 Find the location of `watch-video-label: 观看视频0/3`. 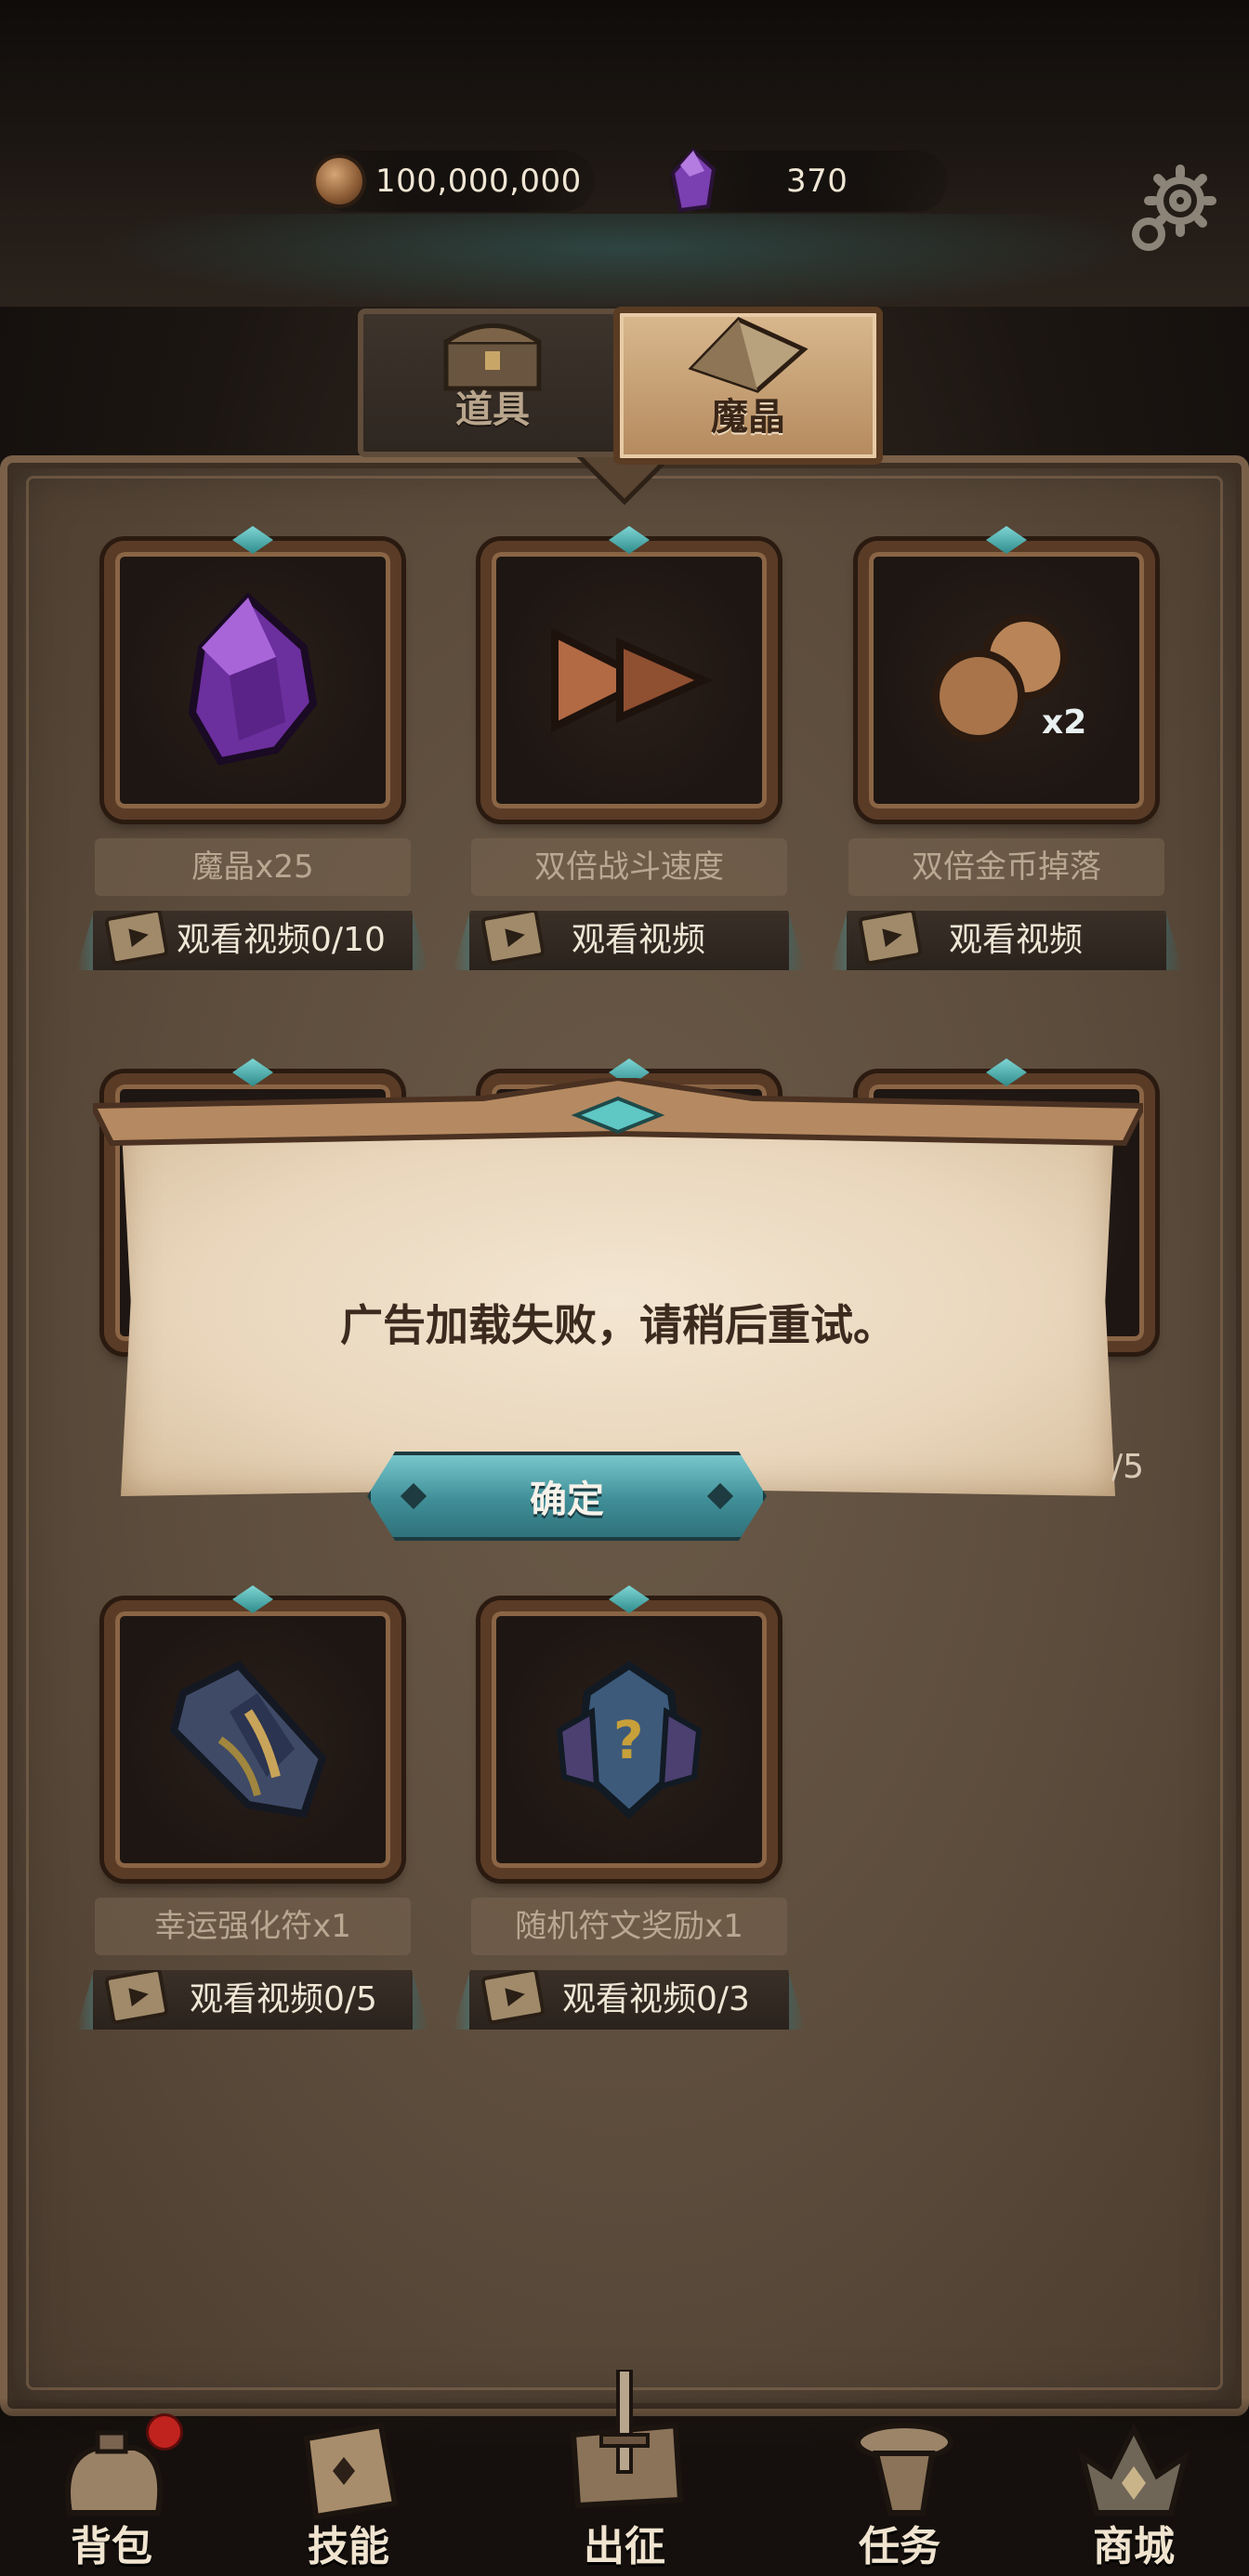

watch-video-label: 观看视频0/3 is located at coordinates (656, 1999).